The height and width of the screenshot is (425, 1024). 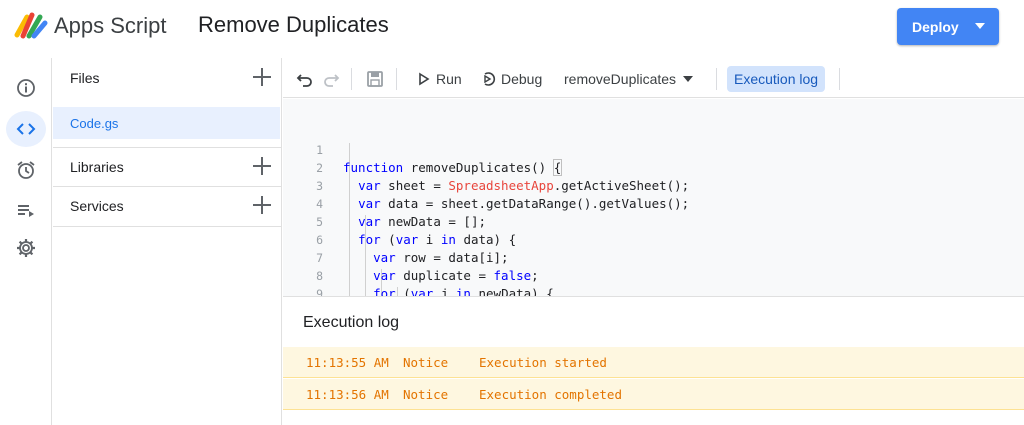 I want to click on save-button, so click(x=375, y=79).